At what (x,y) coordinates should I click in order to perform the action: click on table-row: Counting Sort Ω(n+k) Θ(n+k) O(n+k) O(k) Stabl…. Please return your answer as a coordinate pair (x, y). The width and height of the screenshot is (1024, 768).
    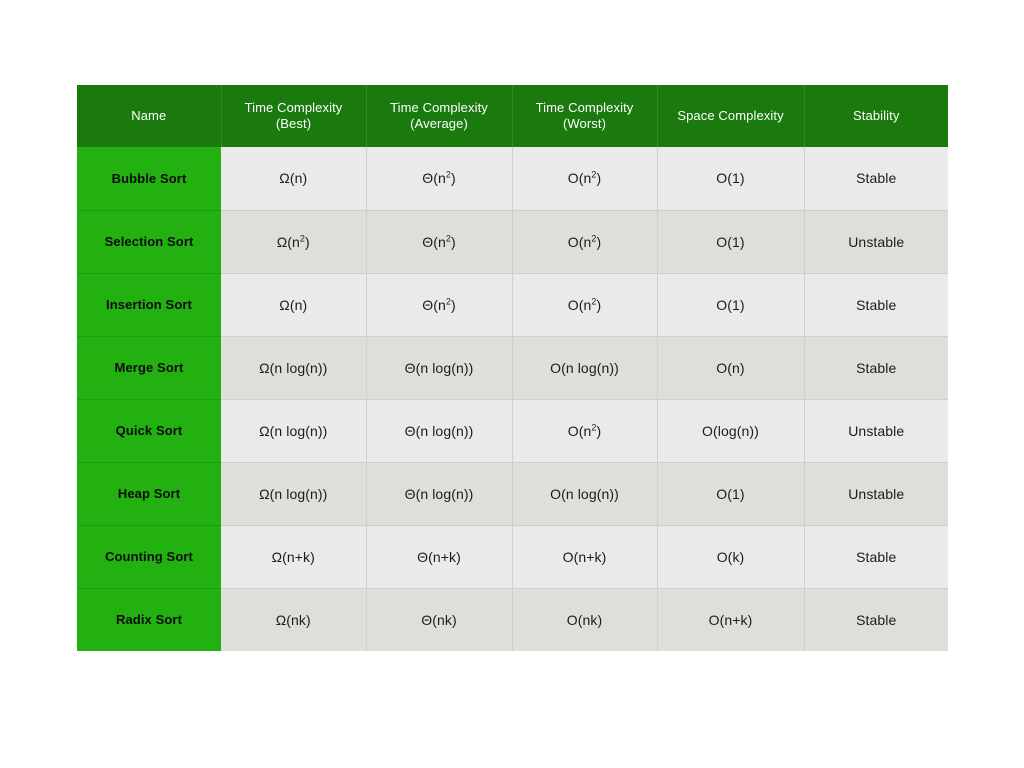
    Looking at the image, I should click on (512, 556).